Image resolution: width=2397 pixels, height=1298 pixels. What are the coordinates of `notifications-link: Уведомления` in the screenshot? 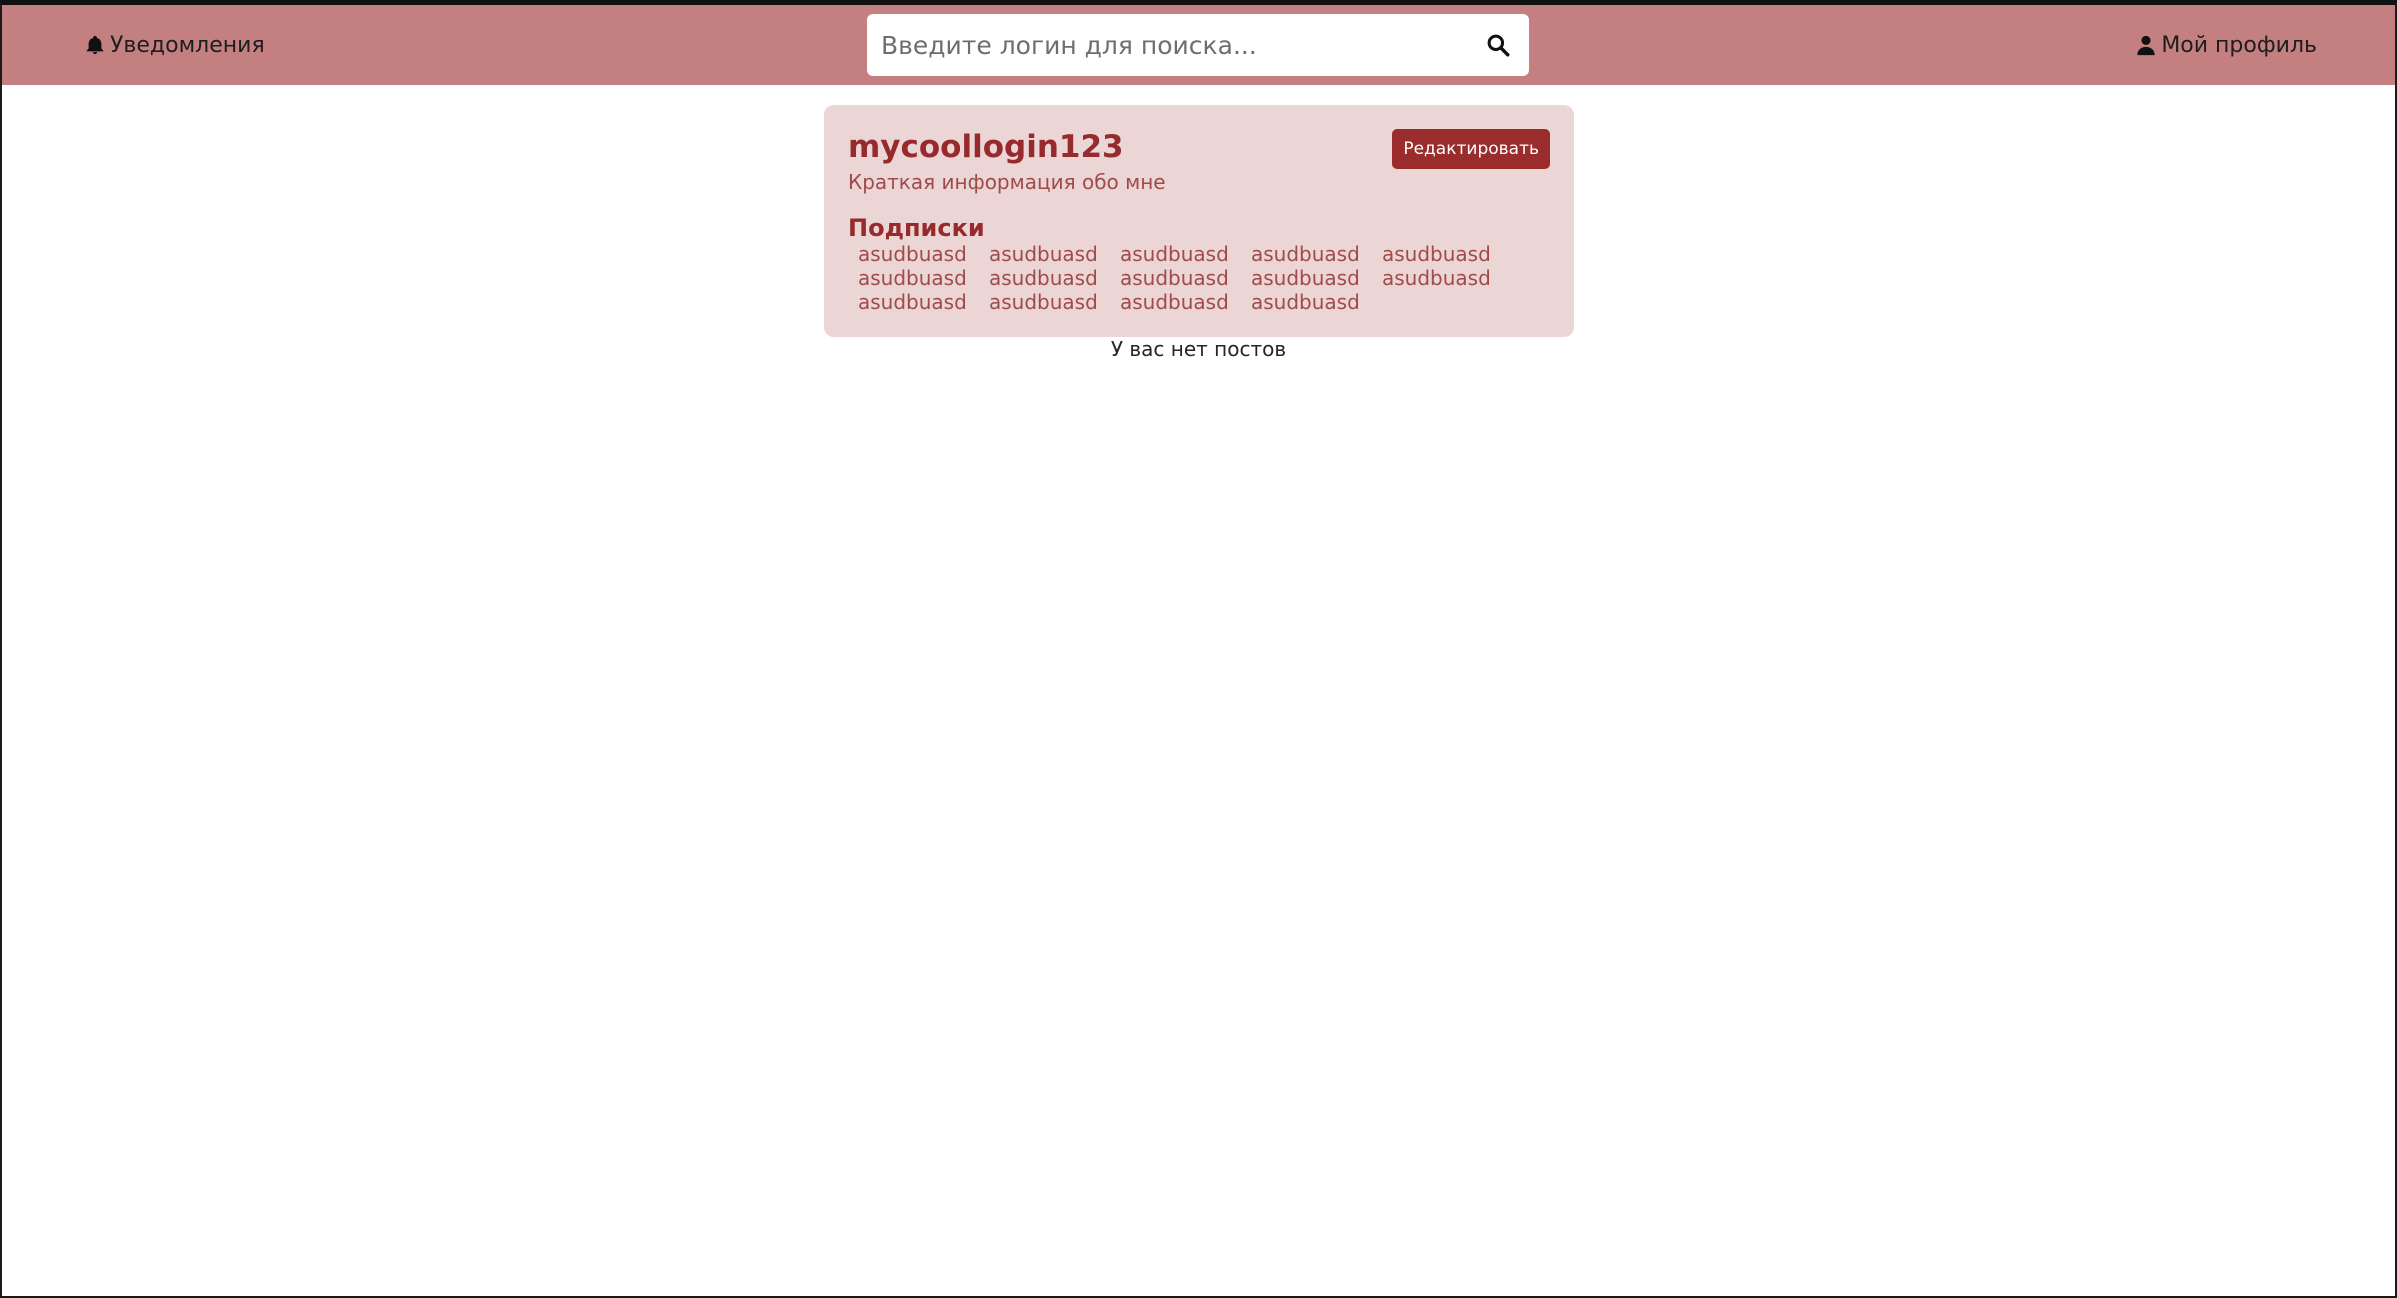 It's located at (174, 45).